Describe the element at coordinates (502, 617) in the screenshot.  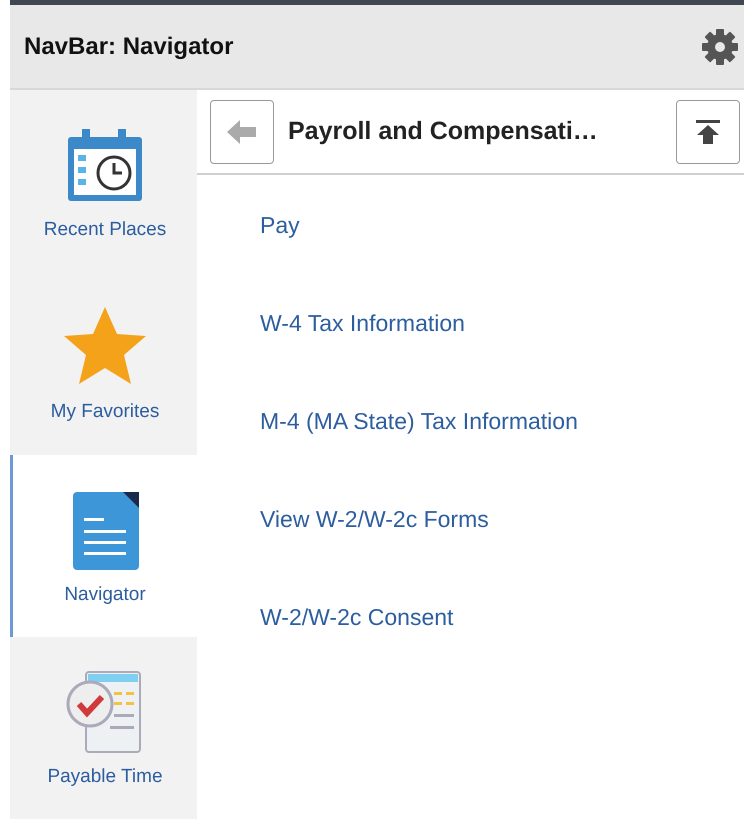
I see `navigator-link: W-2/W-2c Consent` at that location.